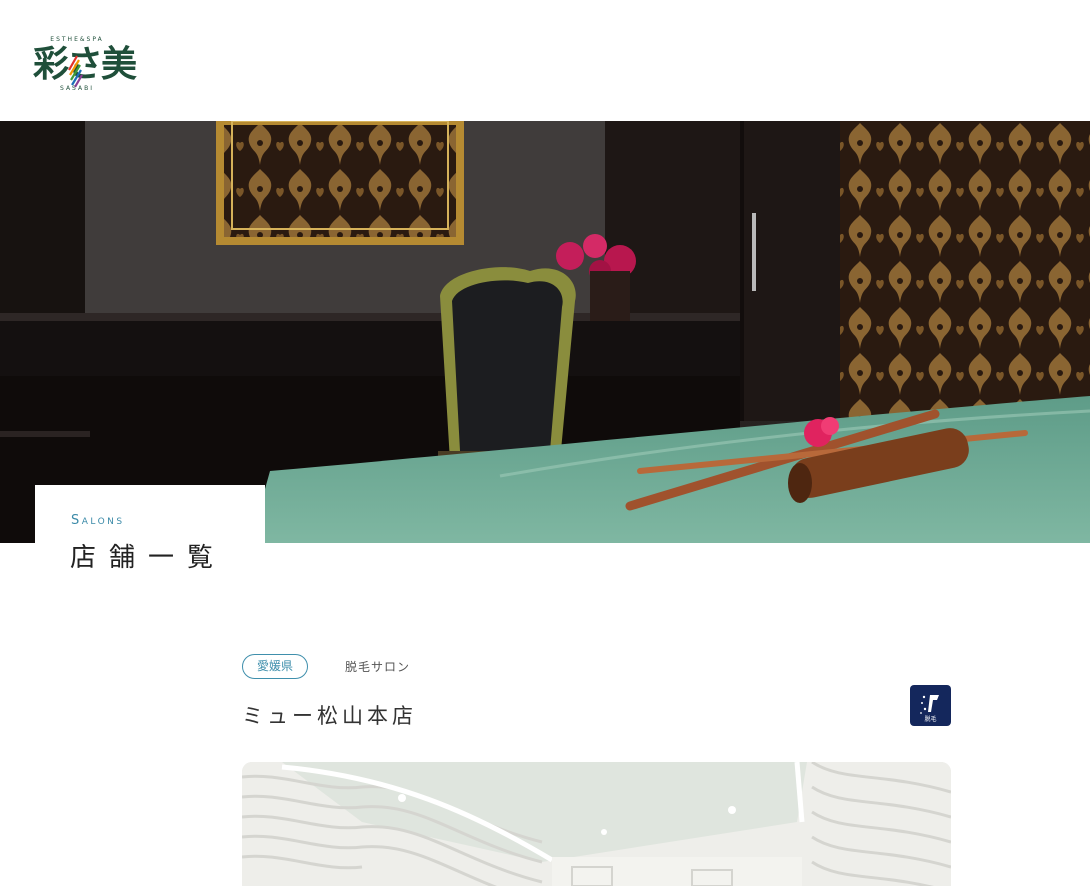 The height and width of the screenshot is (886, 1090). What do you see at coordinates (596, 824) in the screenshot?
I see `salon-photo` at bounding box center [596, 824].